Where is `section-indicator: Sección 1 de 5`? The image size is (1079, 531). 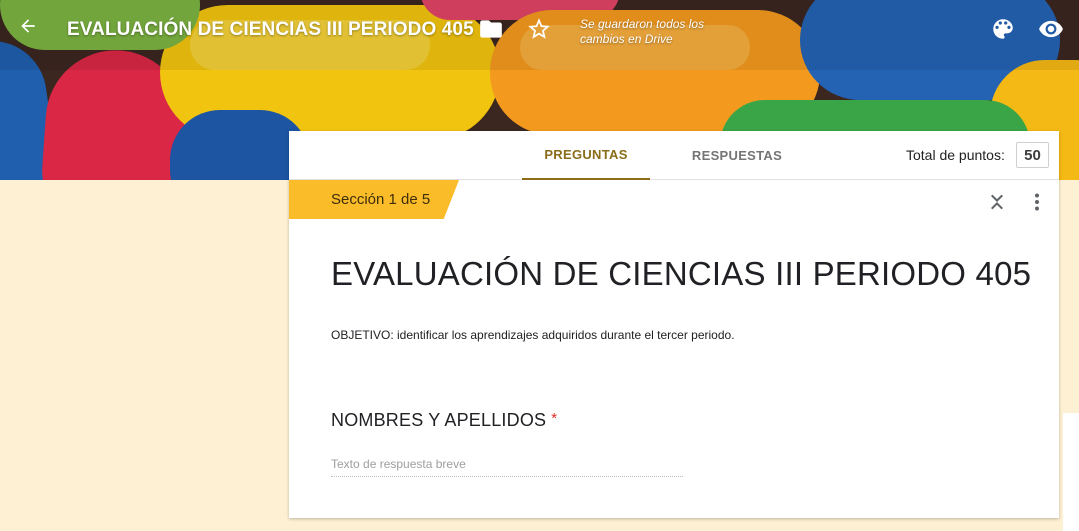 section-indicator: Sección 1 de 5 is located at coordinates (374, 199).